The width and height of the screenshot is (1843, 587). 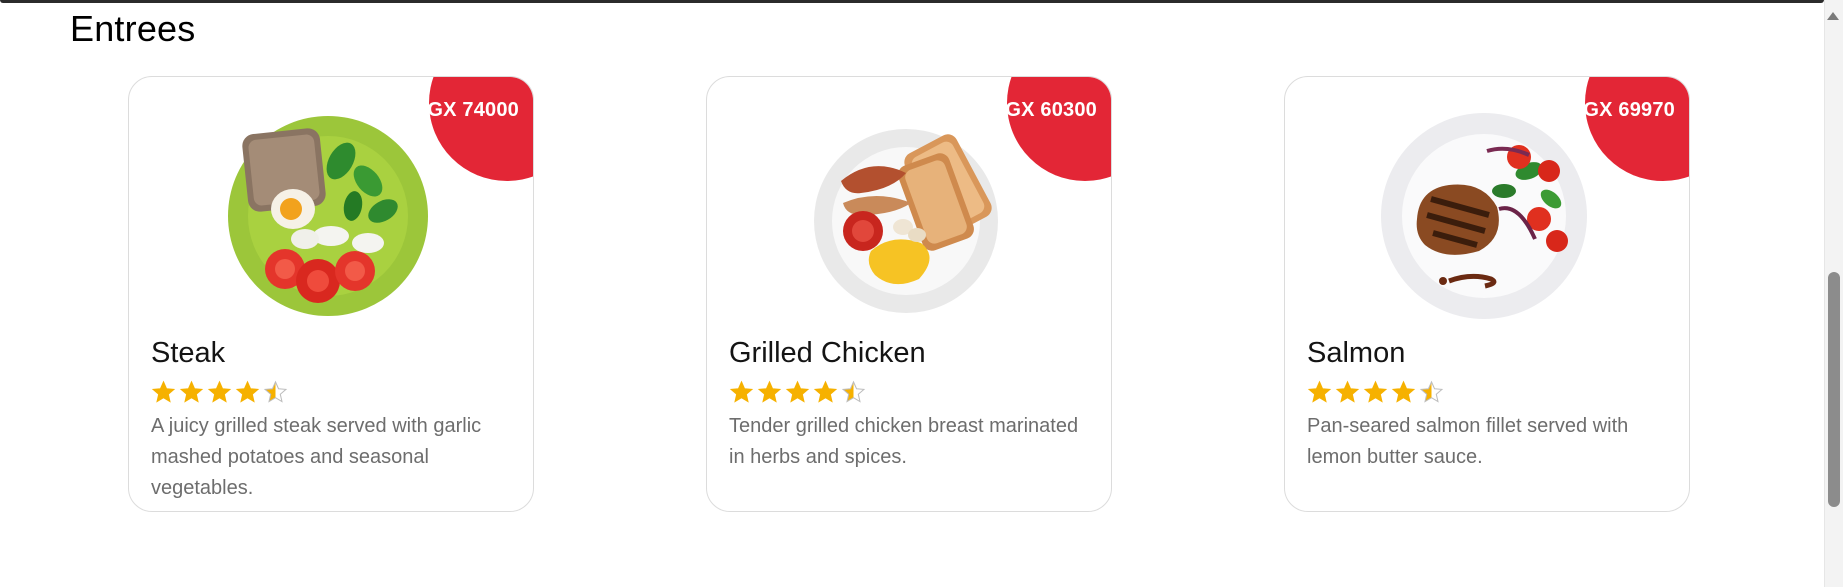 I want to click on price-label: GX 69970, so click(x=1629, y=110).